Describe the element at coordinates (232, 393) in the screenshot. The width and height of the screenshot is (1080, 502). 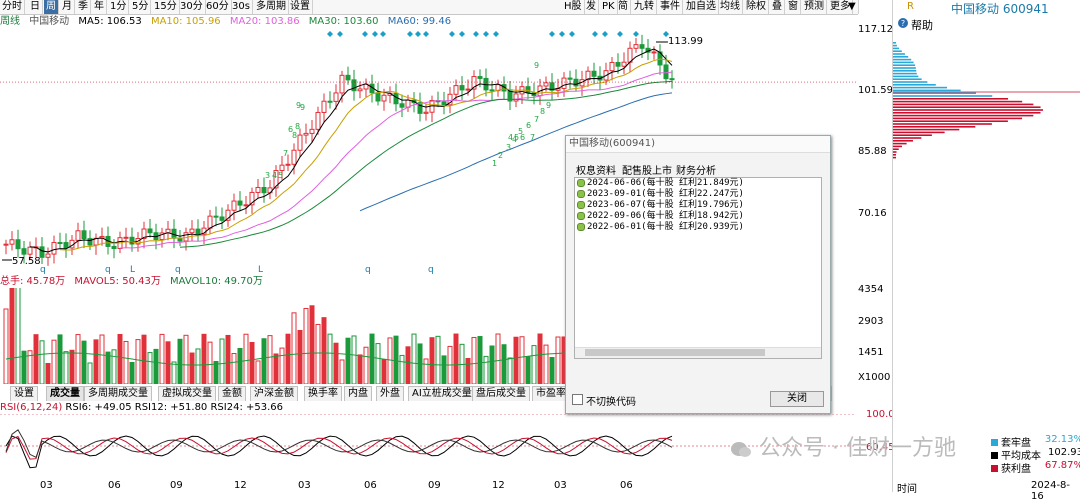
I see `tab-4: 金额` at that location.